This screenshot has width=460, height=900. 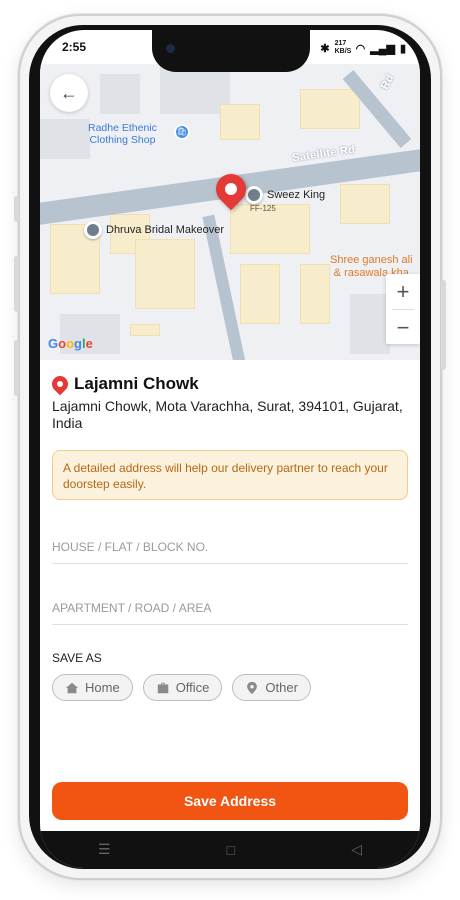 I want to click on google-logo: Google, so click(x=70, y=343).